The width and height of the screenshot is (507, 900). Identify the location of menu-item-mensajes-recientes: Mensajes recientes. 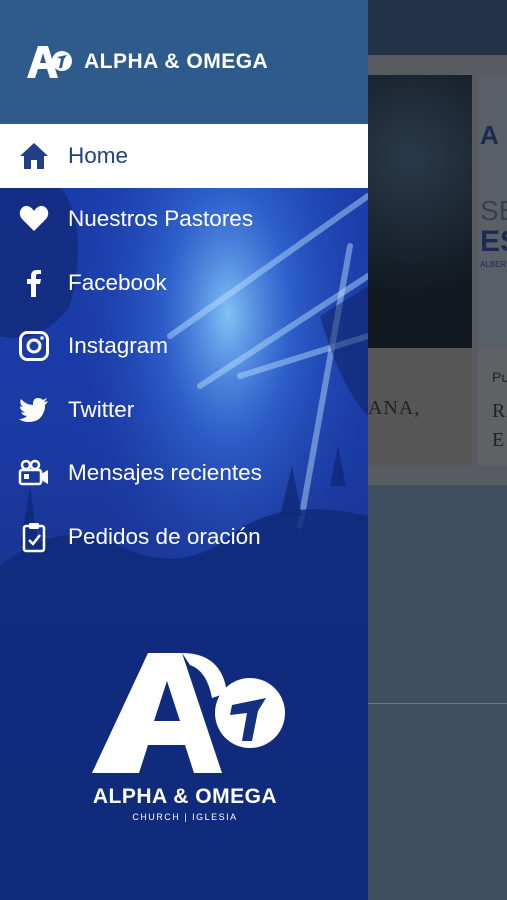
(184, 474).